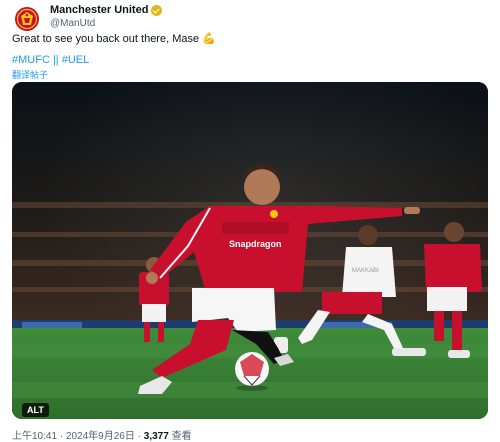 Image resolution: width=500 pixels, height=442 pixels. I want to click on opponent-kit-text: MAKKABI, so click(365, 271).